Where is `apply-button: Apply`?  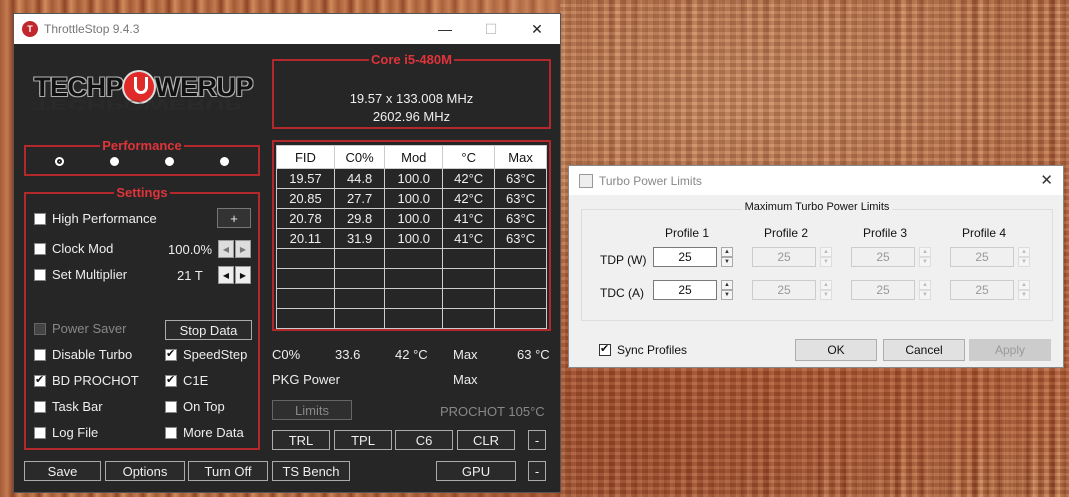
apply-button: Apply is located at coordinates (1010, 350).